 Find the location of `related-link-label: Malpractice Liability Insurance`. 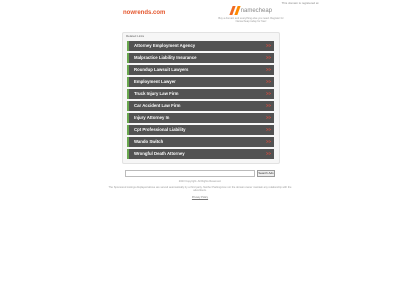

related-link-label: Malpractice Liability Insurance is located at coordinates (165, 57).